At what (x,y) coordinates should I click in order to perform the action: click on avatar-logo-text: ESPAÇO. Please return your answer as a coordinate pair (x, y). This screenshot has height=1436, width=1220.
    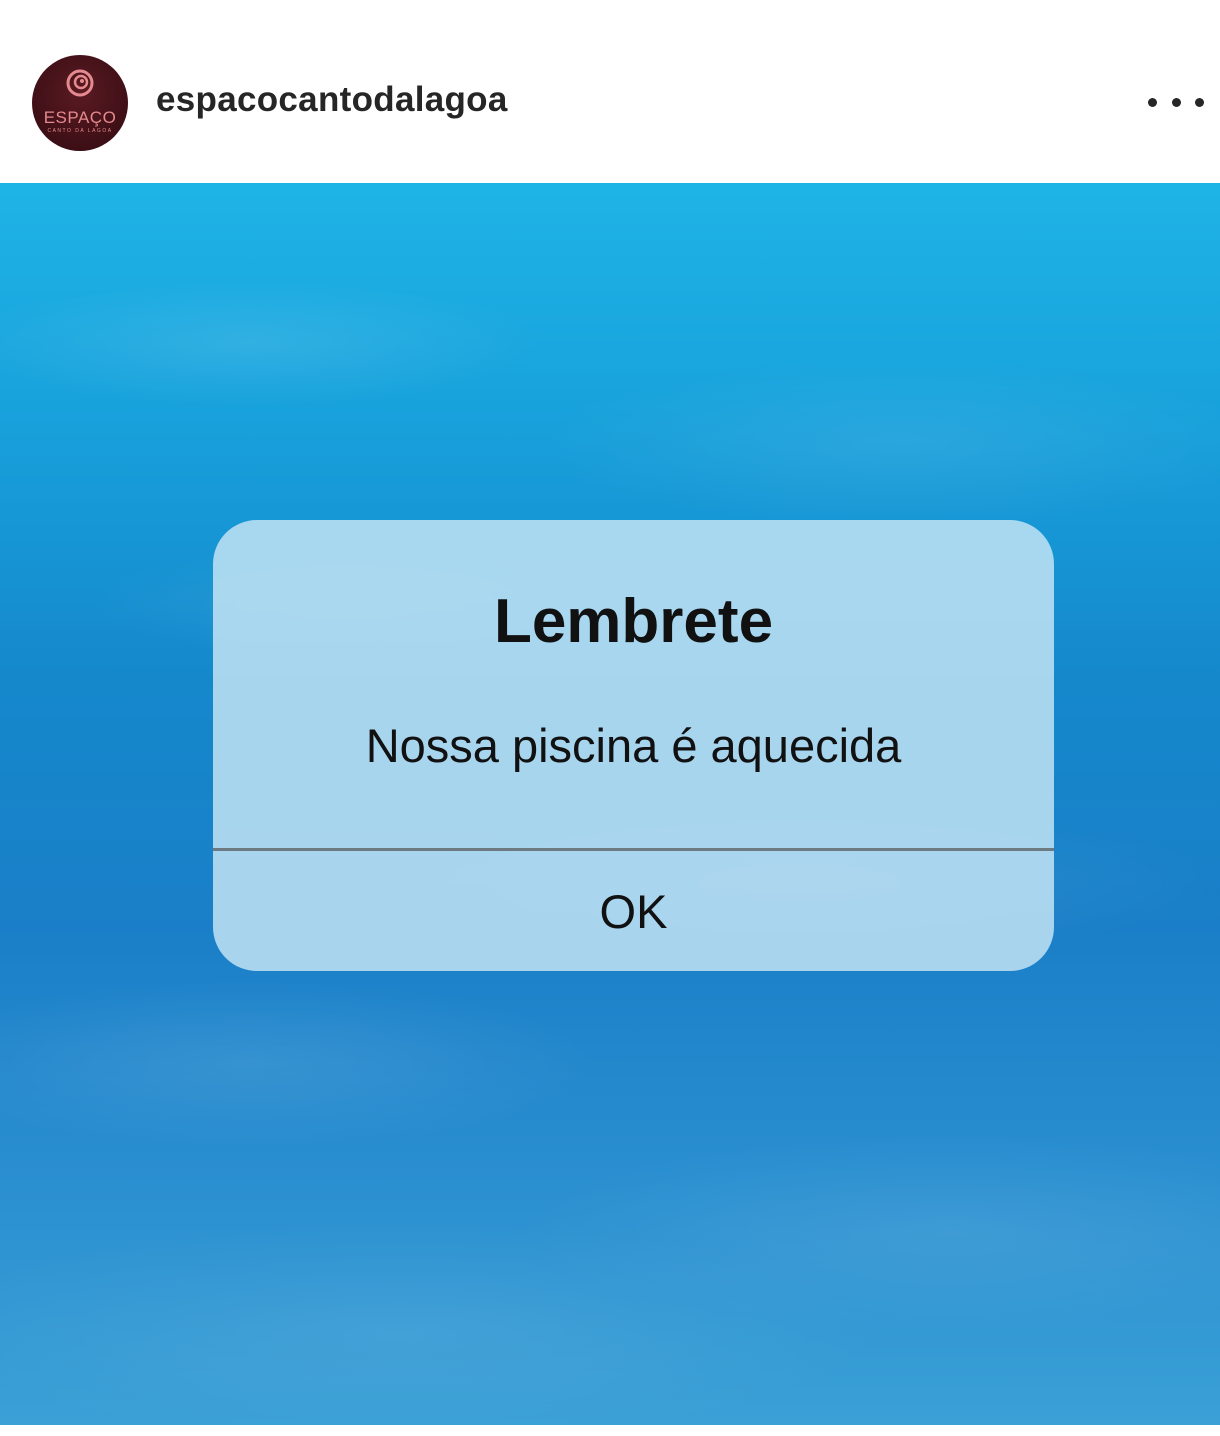
    Looking at the image, I should click on (80, 117).